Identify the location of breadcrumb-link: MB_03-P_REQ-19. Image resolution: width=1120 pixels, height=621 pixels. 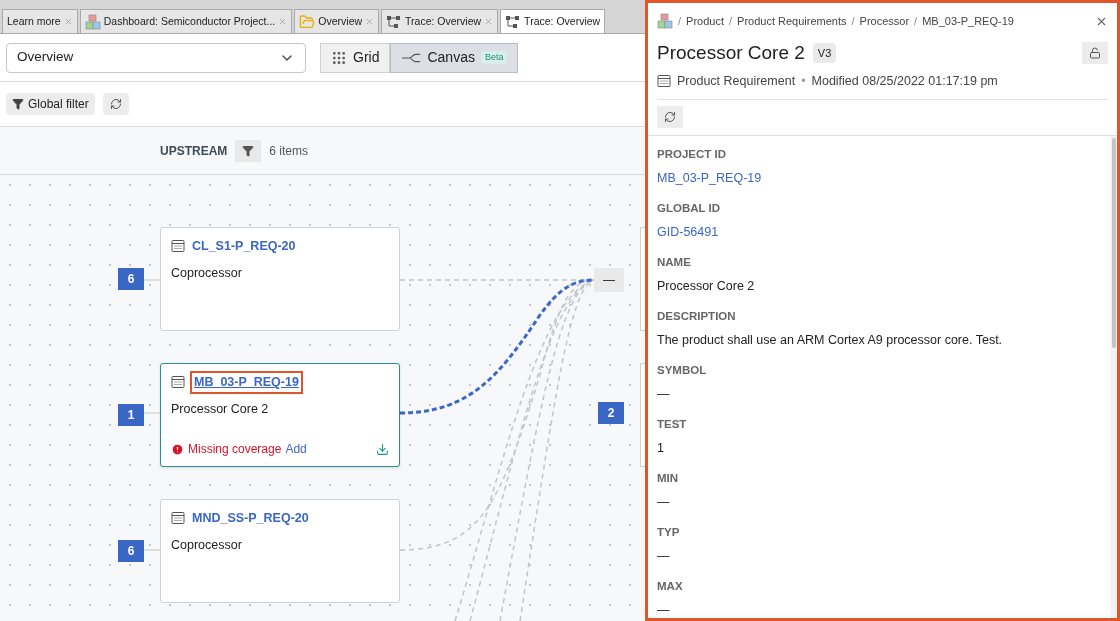
(968, 21).